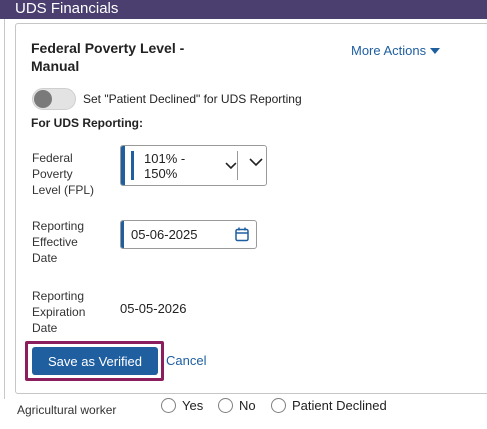  What do you see at coordinates (54, 99) in the screenshot?
I see `patient-declined-toggle` at bounding box center [54, 99].